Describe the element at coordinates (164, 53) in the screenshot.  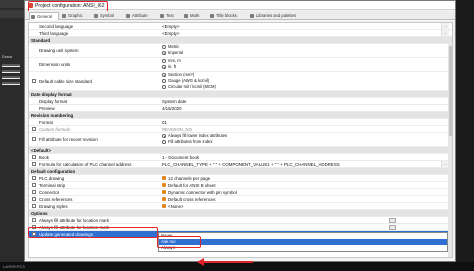
I see `radio-imperial` at that location.